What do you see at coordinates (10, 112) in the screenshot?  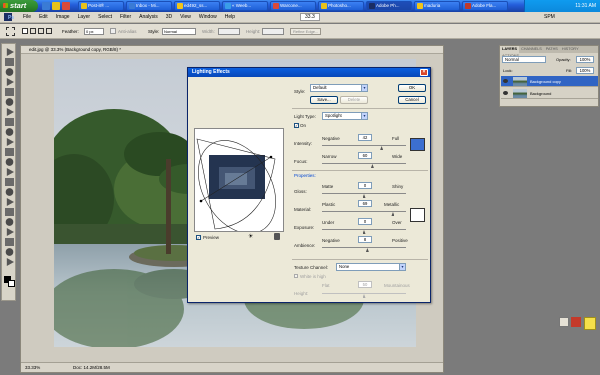 I see `healing-tool-icon` at bounding box center [10, 112].